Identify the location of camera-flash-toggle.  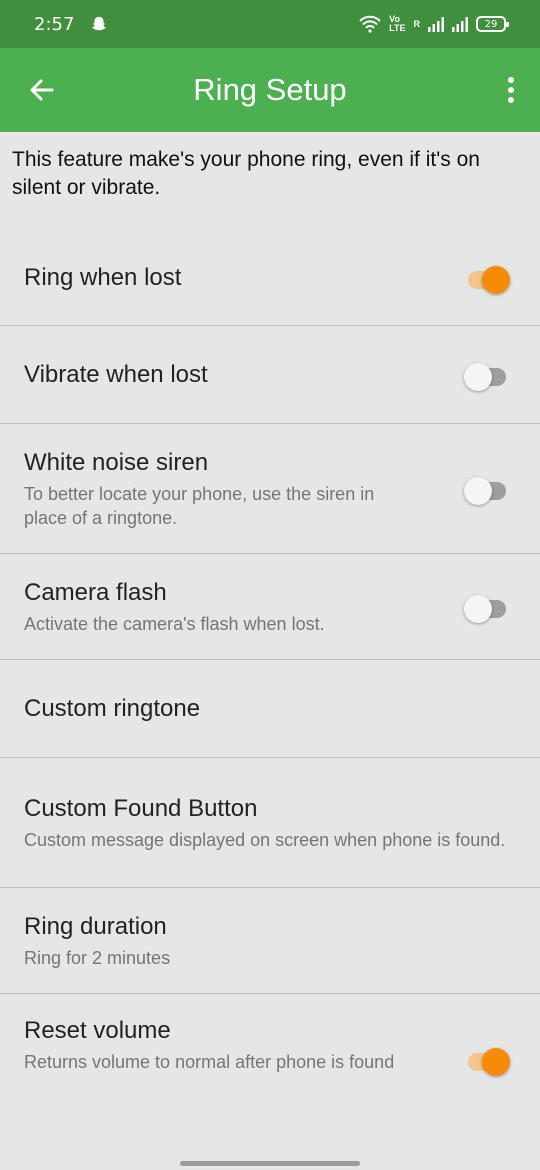
(488, 608).